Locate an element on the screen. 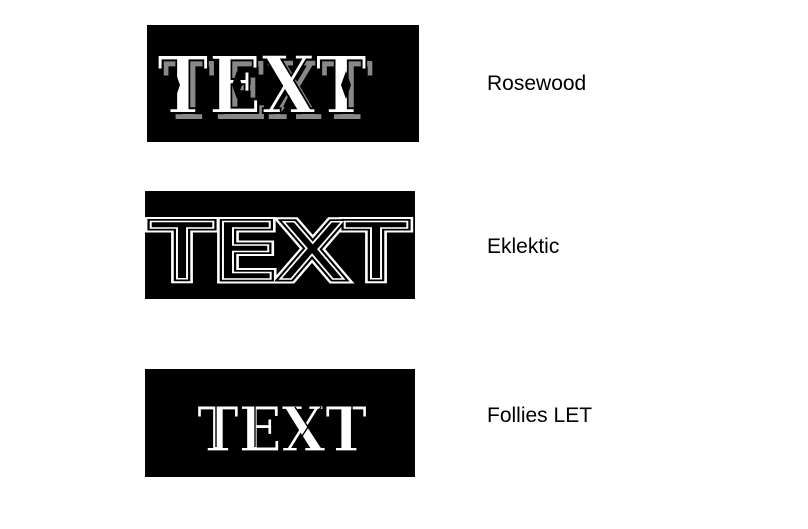  rosewood-sample-art: TEXT TEXT is located at coordinates (264, 87).